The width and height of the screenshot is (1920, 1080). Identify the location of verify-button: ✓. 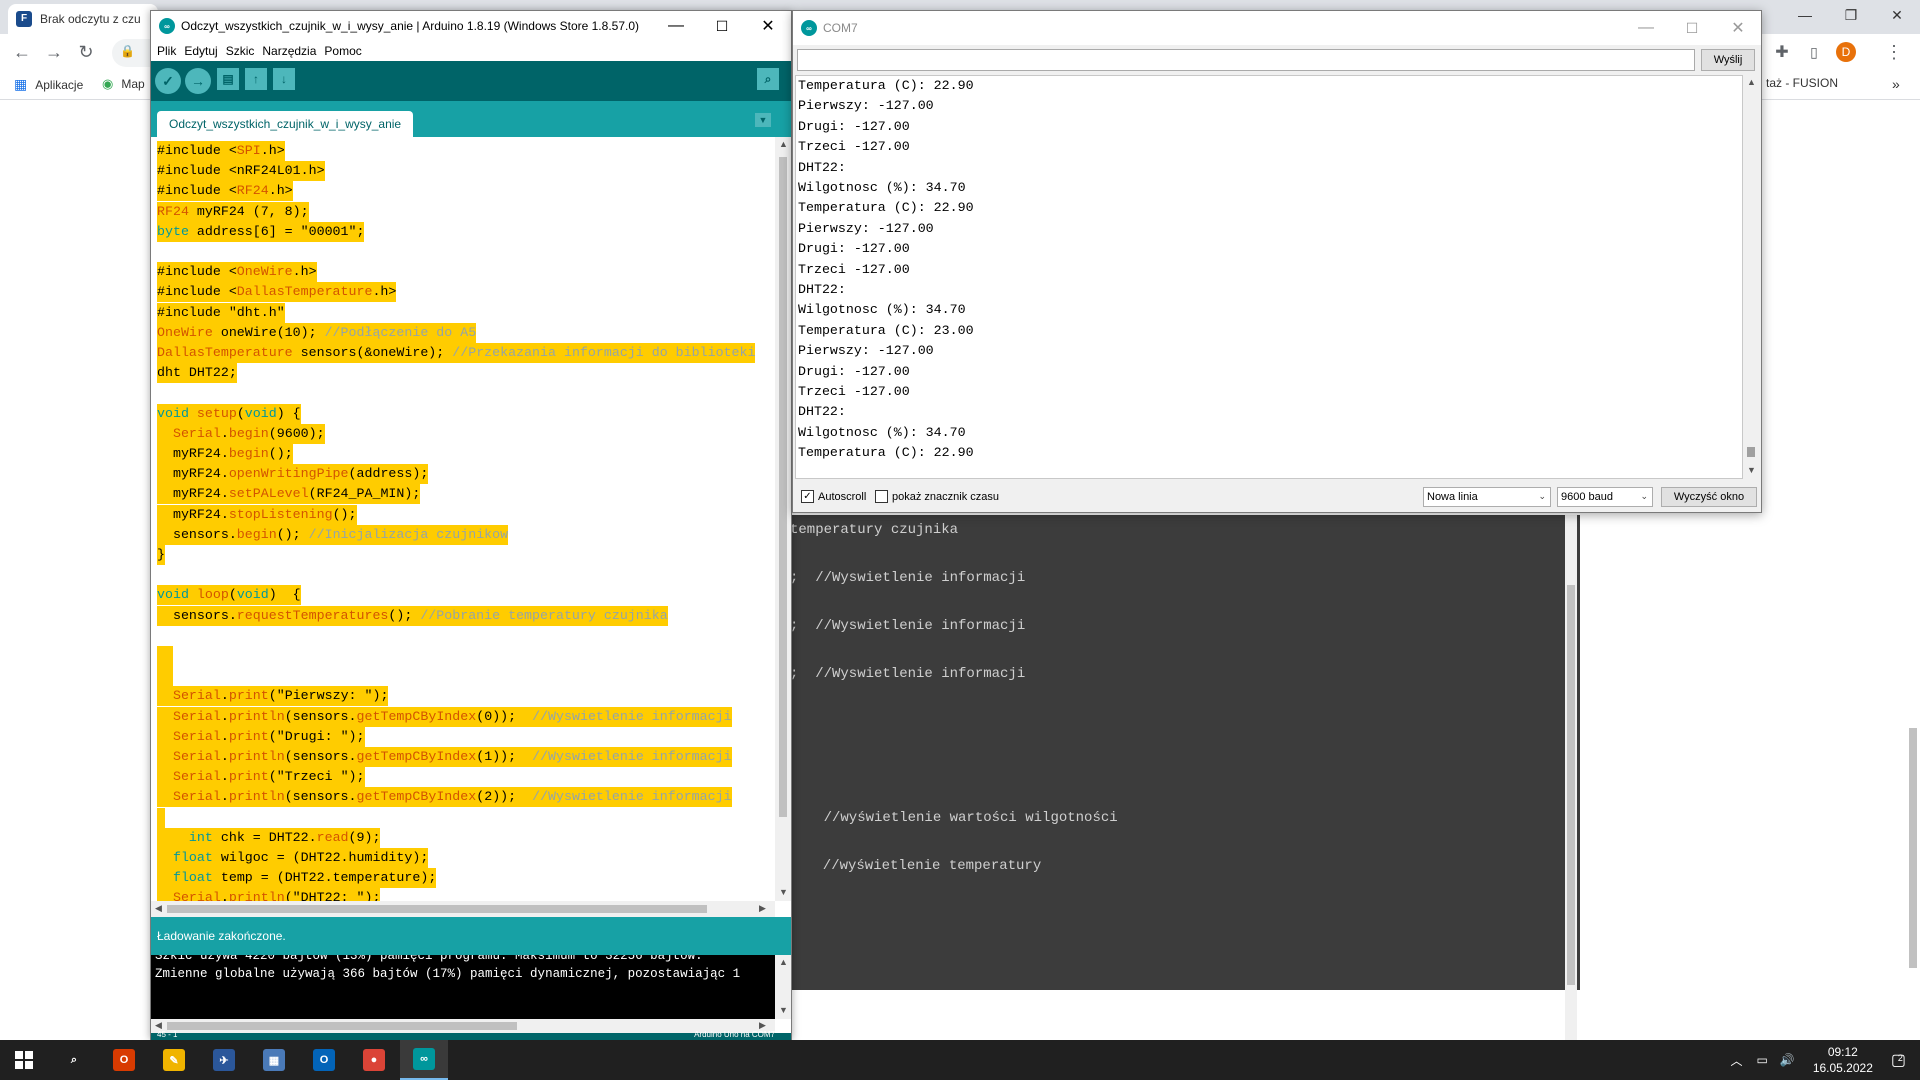
(168, 81).